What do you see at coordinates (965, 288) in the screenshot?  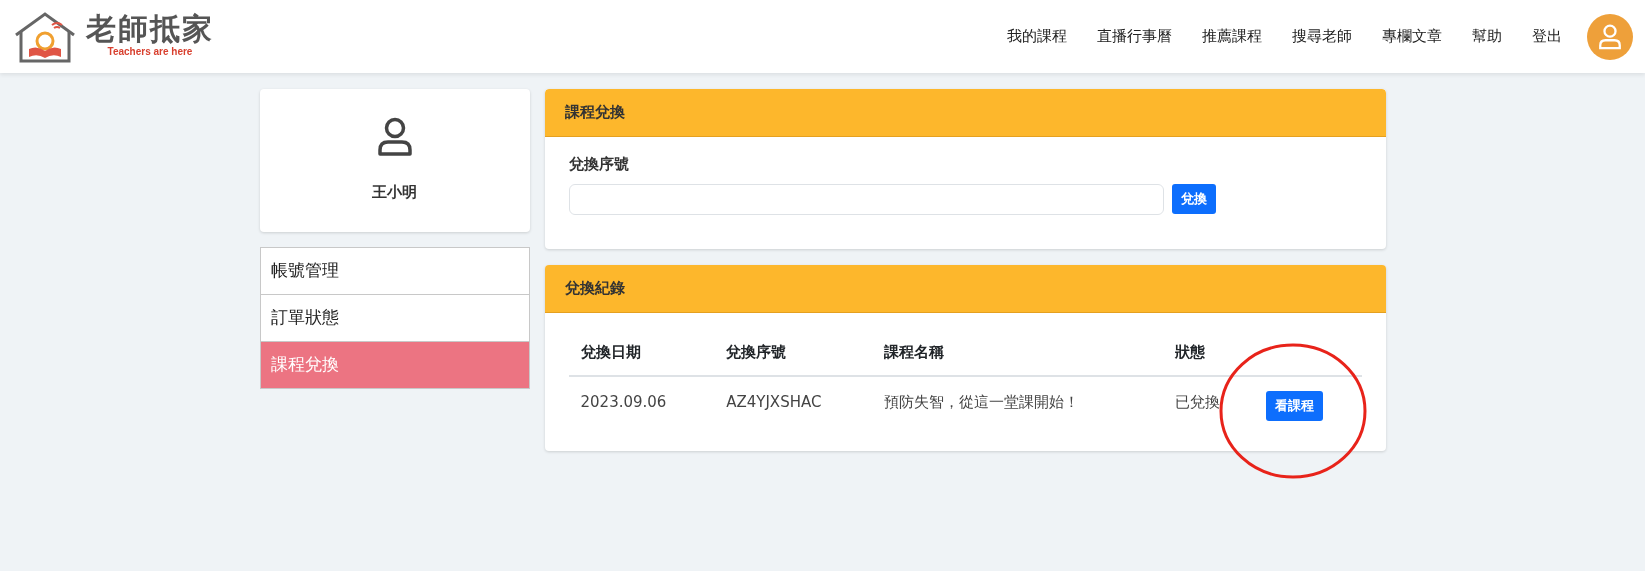 I see `card-title: 兌換紀錄` at bounding box center [965, 288].